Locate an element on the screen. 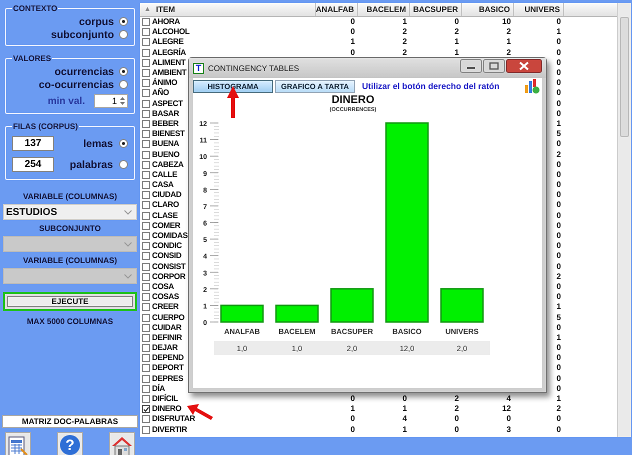 Image resolution: width=632 pixels, height=455 pixels. table-cell: 4 is located at coordinates (508, 399).